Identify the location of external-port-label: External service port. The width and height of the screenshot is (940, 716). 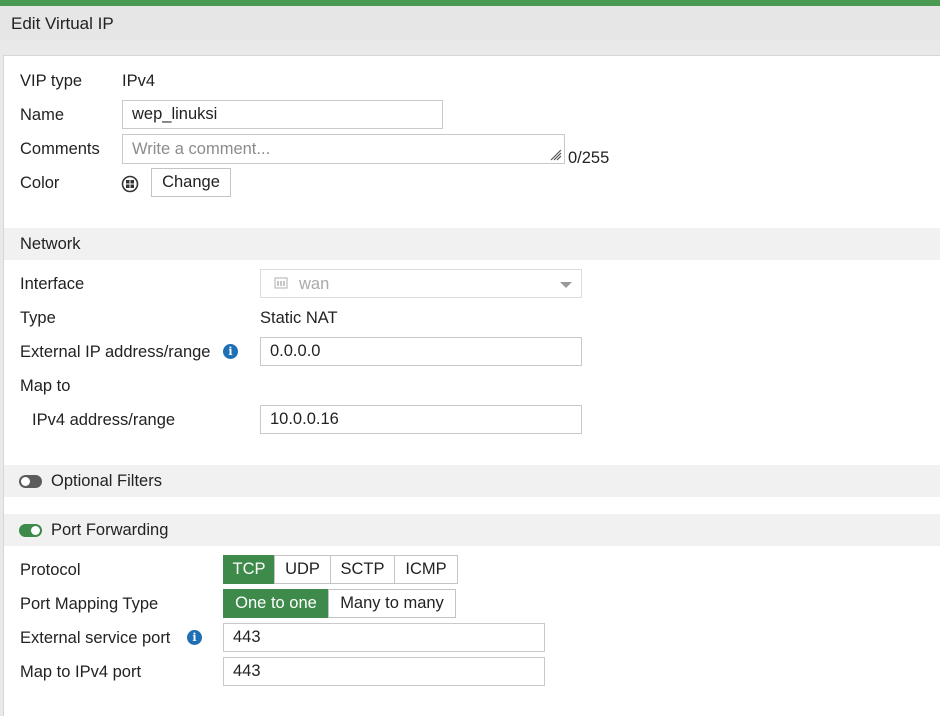
(95, 638).